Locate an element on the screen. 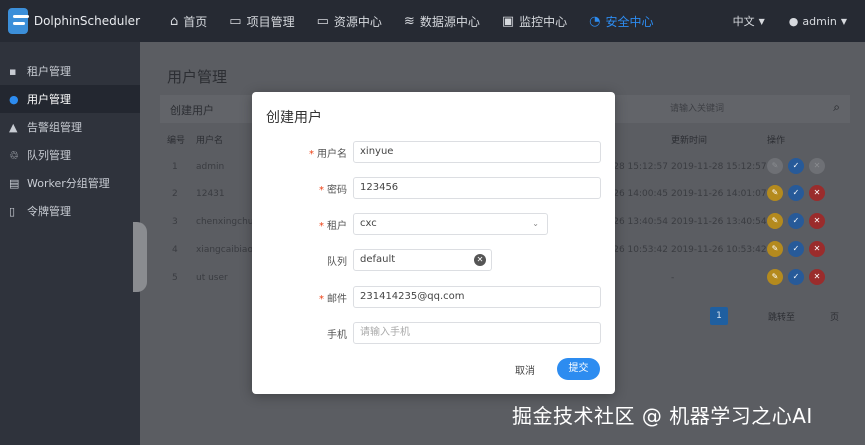  nav-item-label: 首页 is located at coordinates (195, 21).